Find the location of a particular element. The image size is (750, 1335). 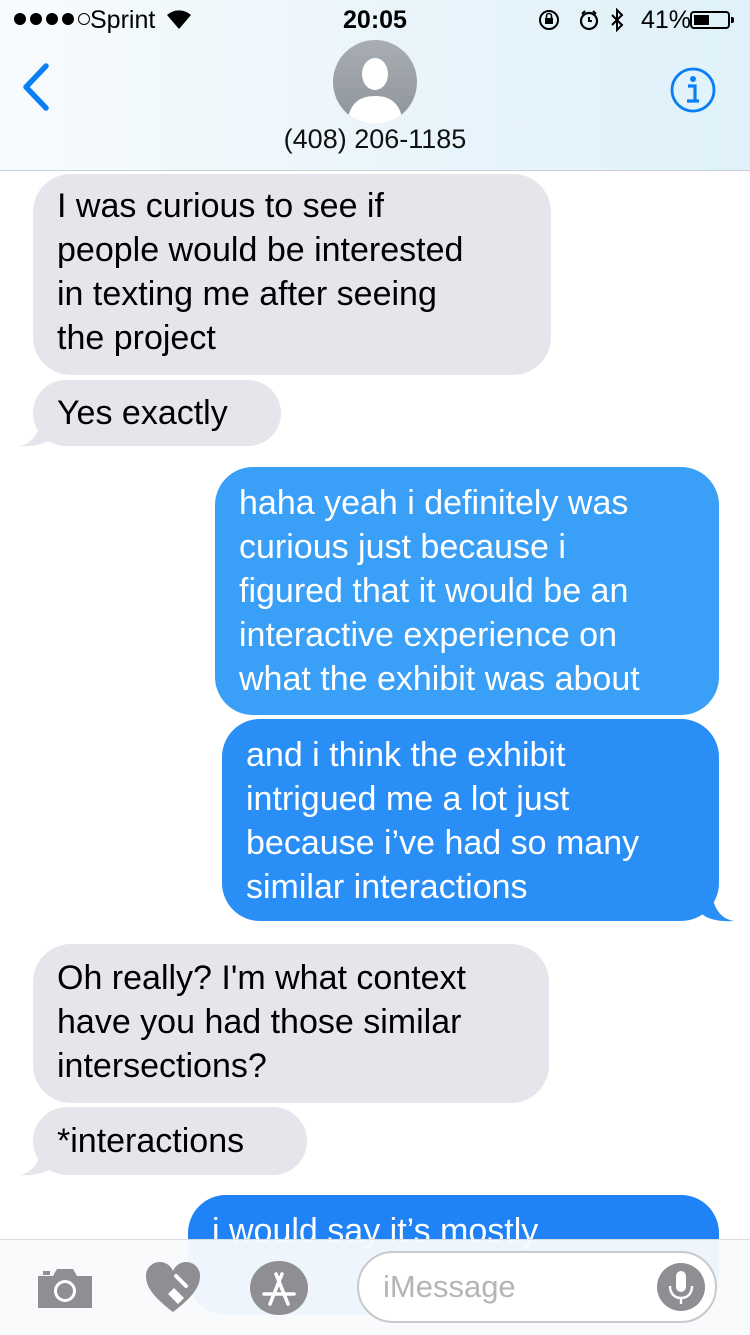

battery-icon is located at coordinates (712, 20).